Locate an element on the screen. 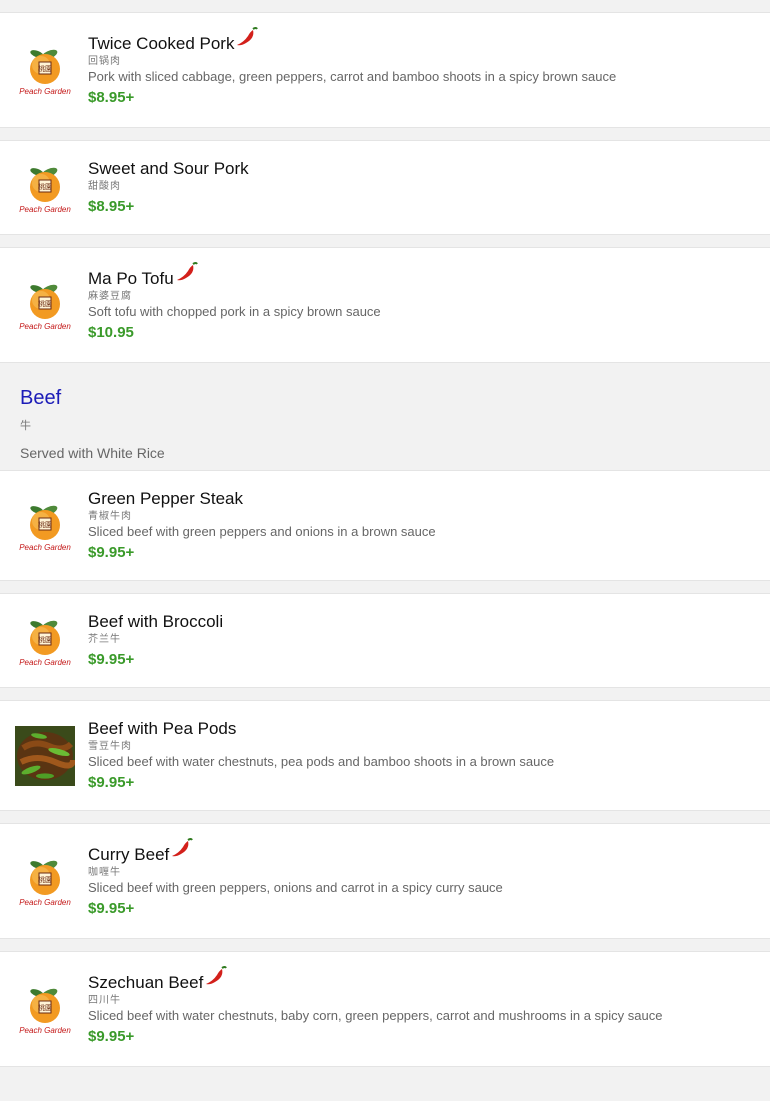 The height and width of the screenshot is (1101, 770). menu-item-name-row: Beef with Broccoli is located at coordinates (155, 622).